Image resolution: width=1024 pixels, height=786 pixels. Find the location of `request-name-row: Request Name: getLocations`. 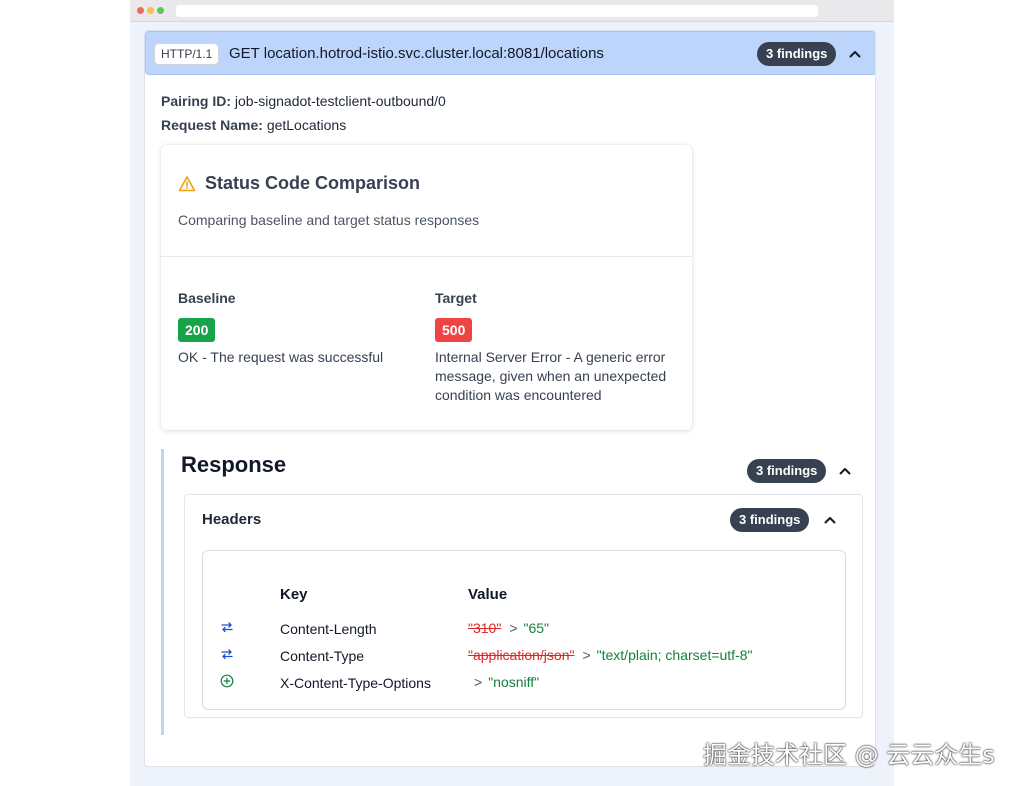

request-name-row: Request Name: getLocations is located at coordinates (253, 125).